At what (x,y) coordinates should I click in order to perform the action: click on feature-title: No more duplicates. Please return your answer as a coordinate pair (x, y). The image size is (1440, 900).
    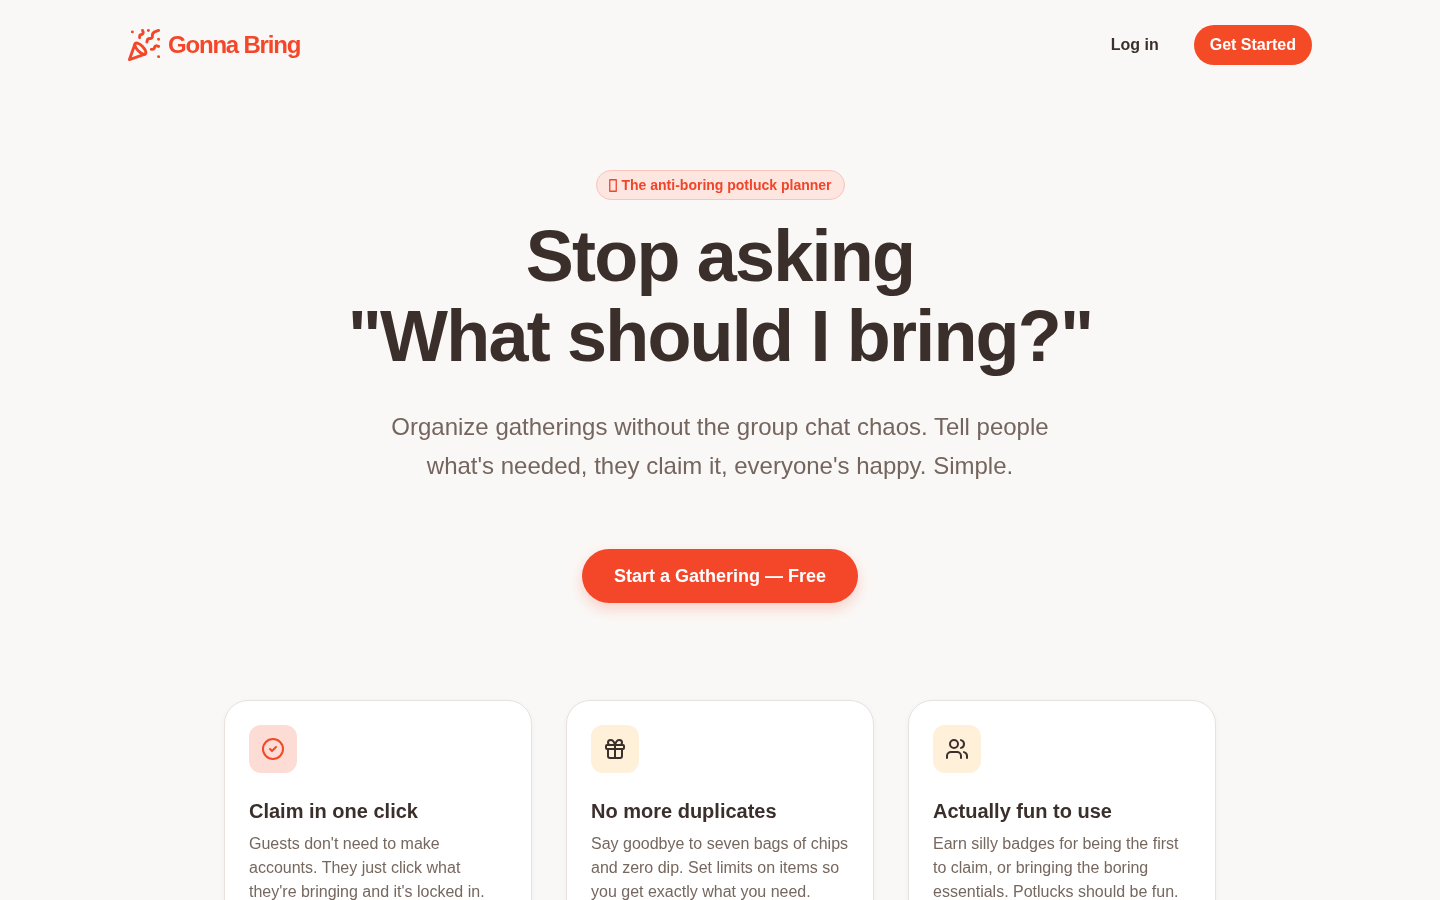
    Looking at the image, I should click on (684, 811).